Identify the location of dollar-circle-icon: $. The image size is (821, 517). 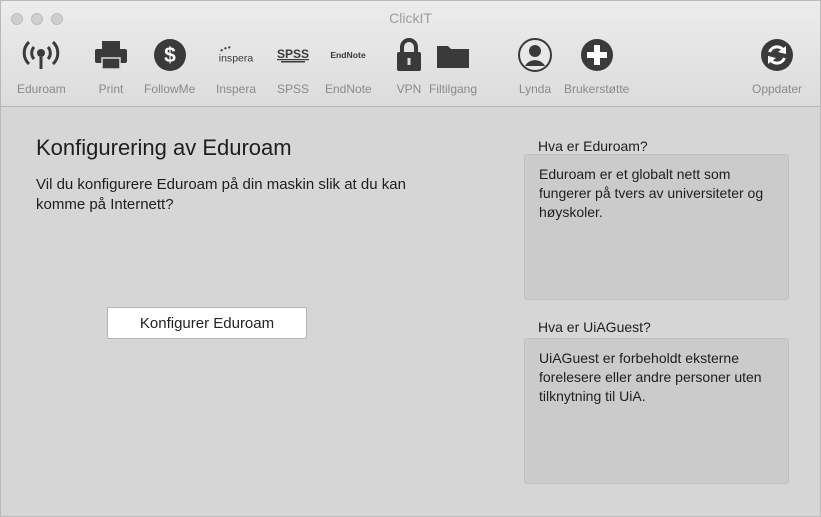
(170, 55).